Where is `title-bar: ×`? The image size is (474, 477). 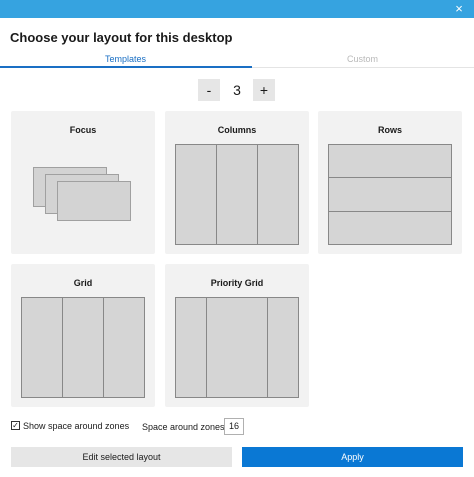
title-bar: × is located at coordinates (237, 9).